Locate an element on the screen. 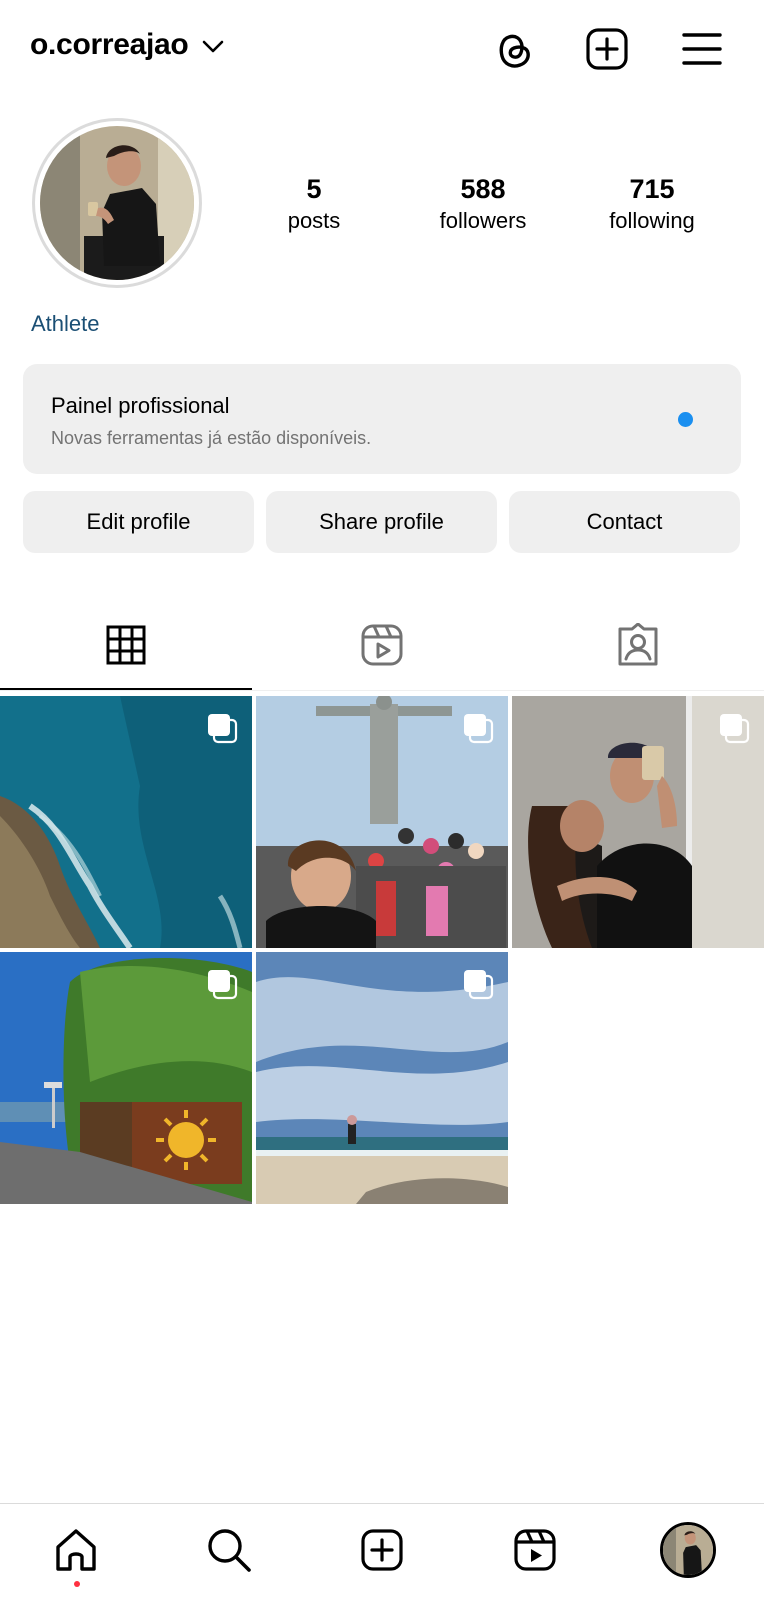 Image resolution: width=764 pixels, height=1600 pixels. post-sun-mural-road is located at coordinates (126, 1078).